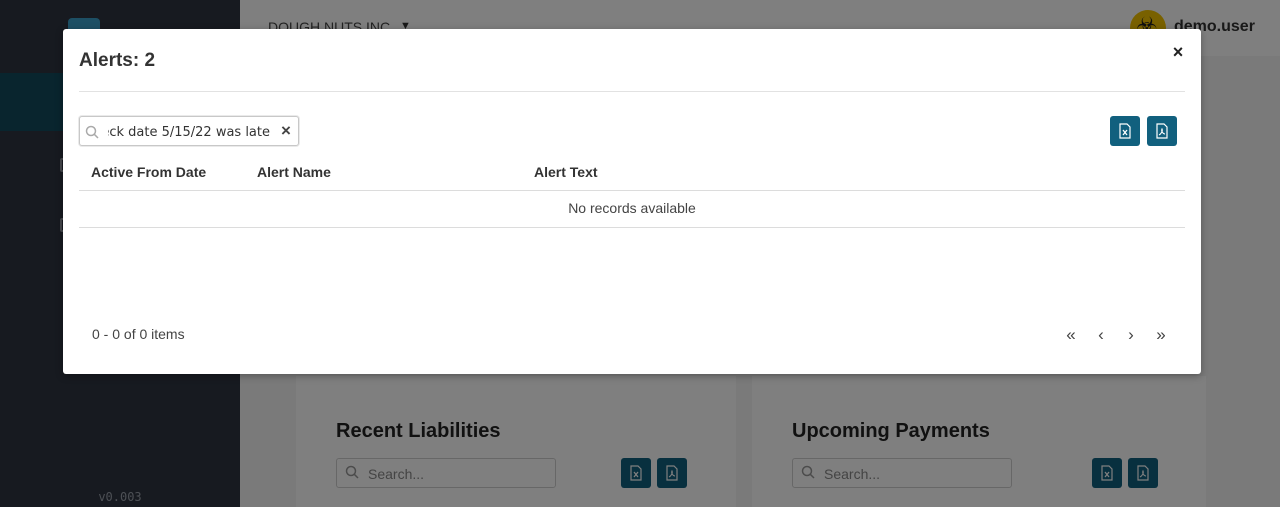 This screenshot has width=1280, height=507. Describe the element at coordinates (138, 334) in the screenshot. I see `pager-info: 0 - 0 of 0 items` at that location.